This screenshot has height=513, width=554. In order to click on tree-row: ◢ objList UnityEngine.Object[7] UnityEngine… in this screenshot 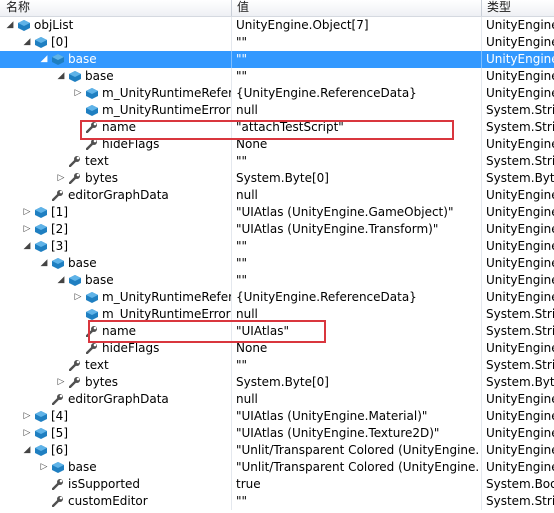, I will do `click(277, 25)`.